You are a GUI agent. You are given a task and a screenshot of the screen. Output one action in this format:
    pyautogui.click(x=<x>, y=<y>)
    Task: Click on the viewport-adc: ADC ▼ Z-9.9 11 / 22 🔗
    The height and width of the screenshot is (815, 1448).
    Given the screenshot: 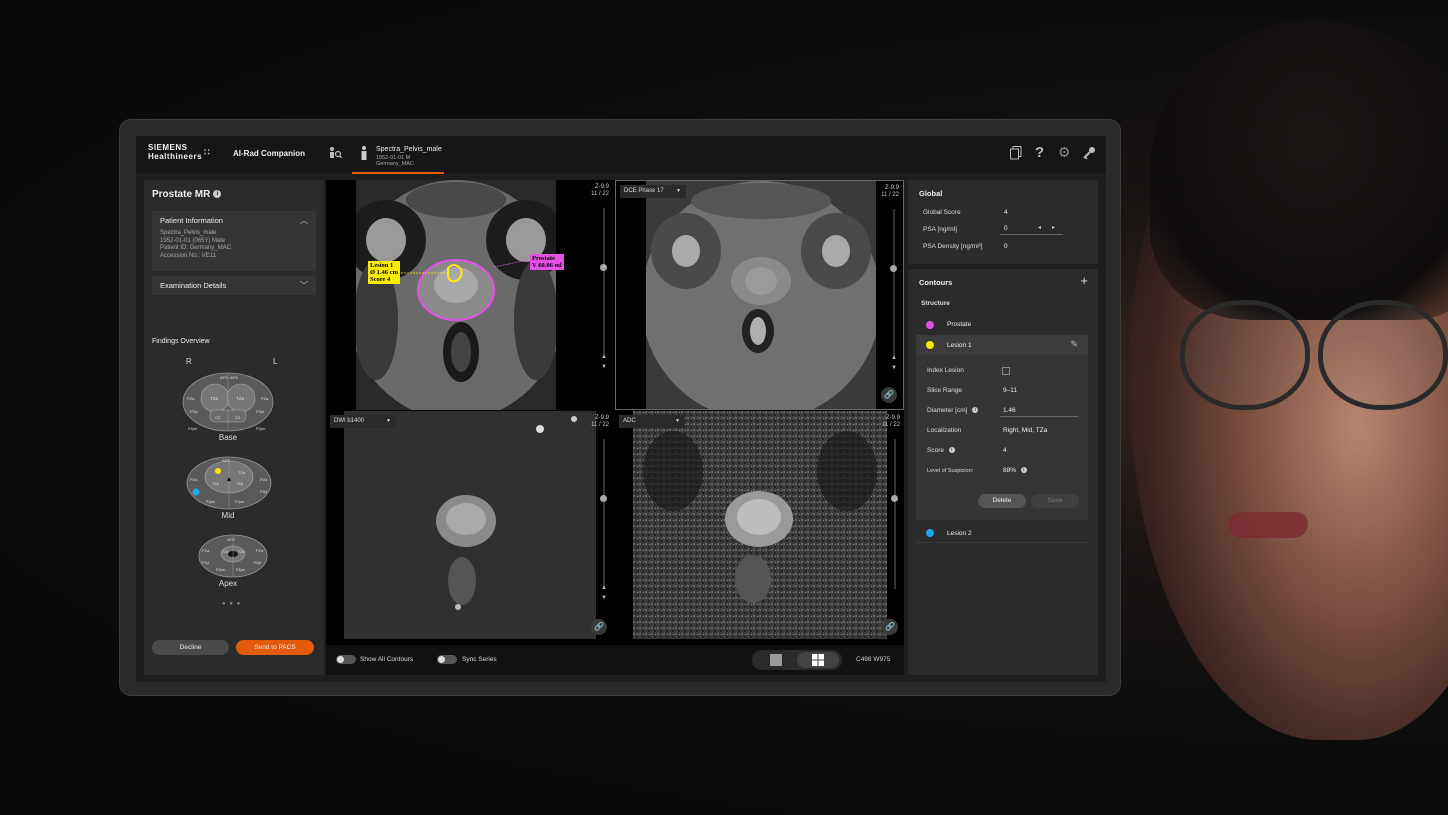 What is the action you would take?
    pyautogui.click(x=759, y=526)
    